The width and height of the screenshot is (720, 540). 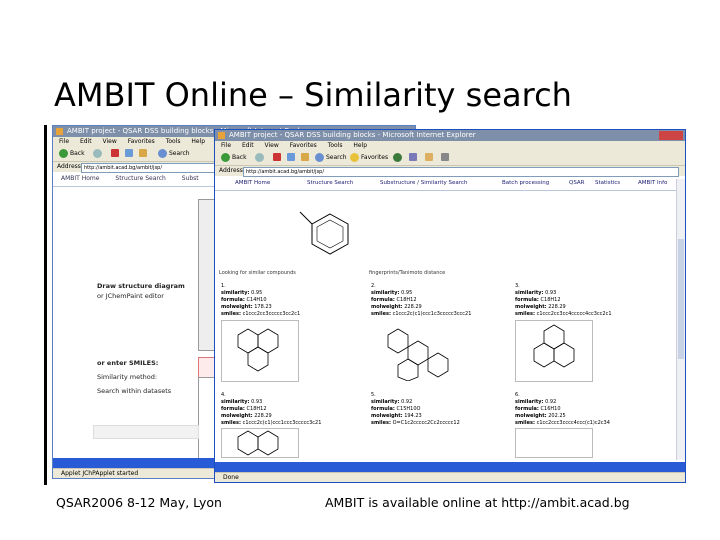 I want to click on result-number: 6., so click(x=517, y=395).